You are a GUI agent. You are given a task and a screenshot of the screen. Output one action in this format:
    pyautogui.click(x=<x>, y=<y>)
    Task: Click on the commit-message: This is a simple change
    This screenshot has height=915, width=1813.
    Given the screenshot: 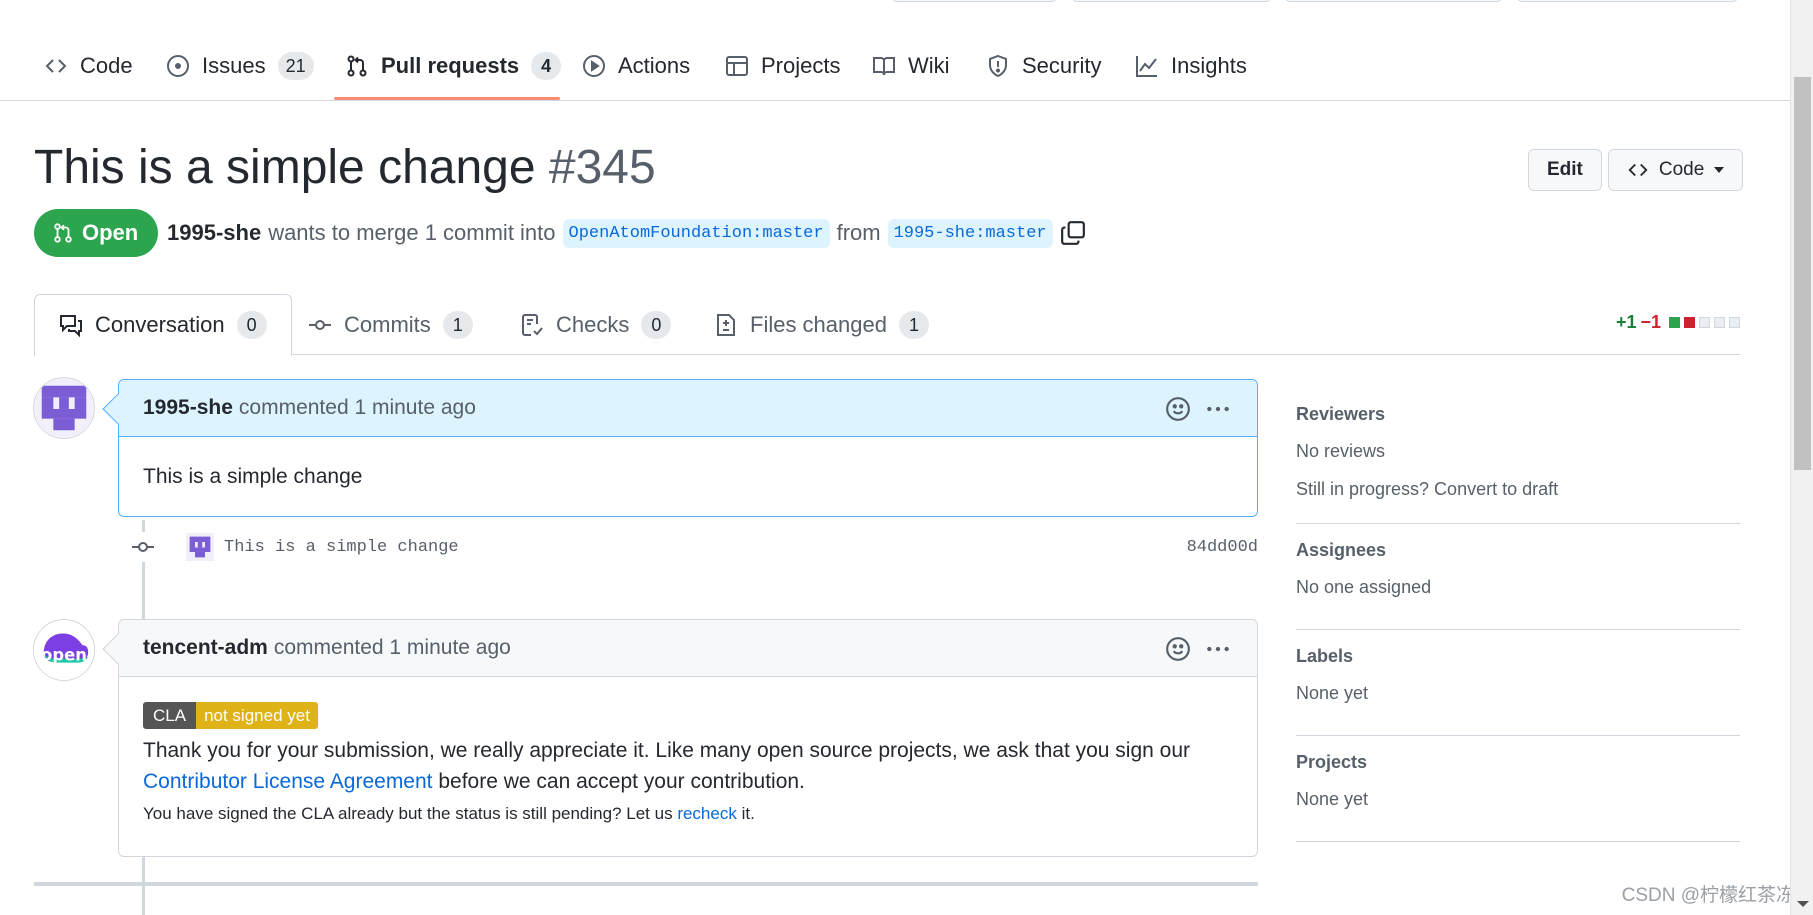 What is the action you would take?
    pyautogui.click(x=341, y=547)
    